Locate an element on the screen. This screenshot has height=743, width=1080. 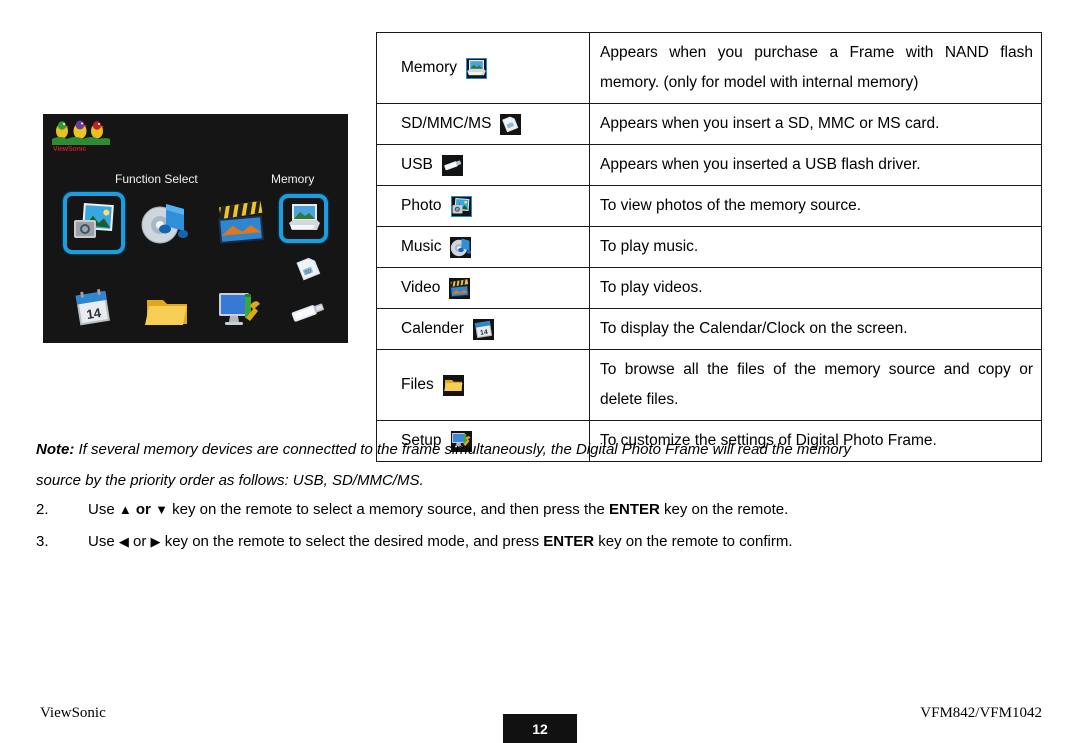
row-label: Video is located at coordinates (421, 288).